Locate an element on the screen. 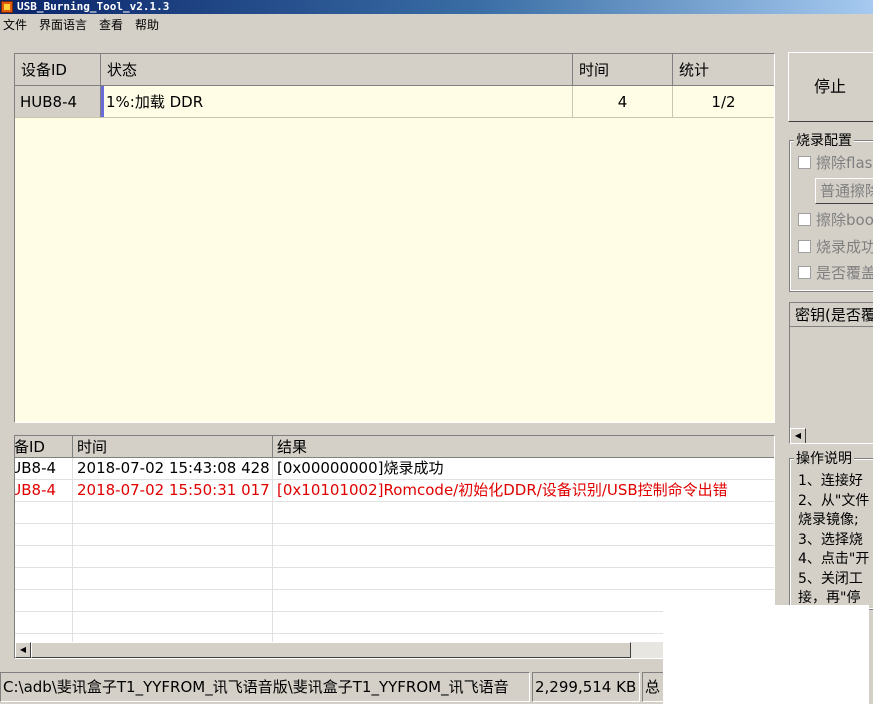  time-cell: 4 is located at coordinates (623, 102).